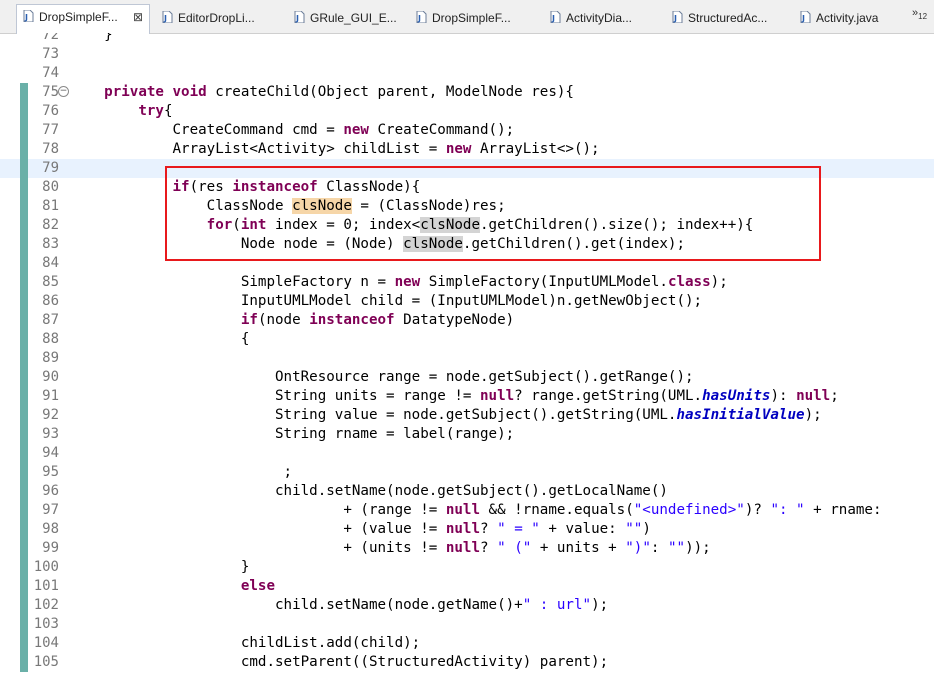 This screenshot has height=675, width=934. I want to click on fold-toggle-icon: −, so click(63, 91).